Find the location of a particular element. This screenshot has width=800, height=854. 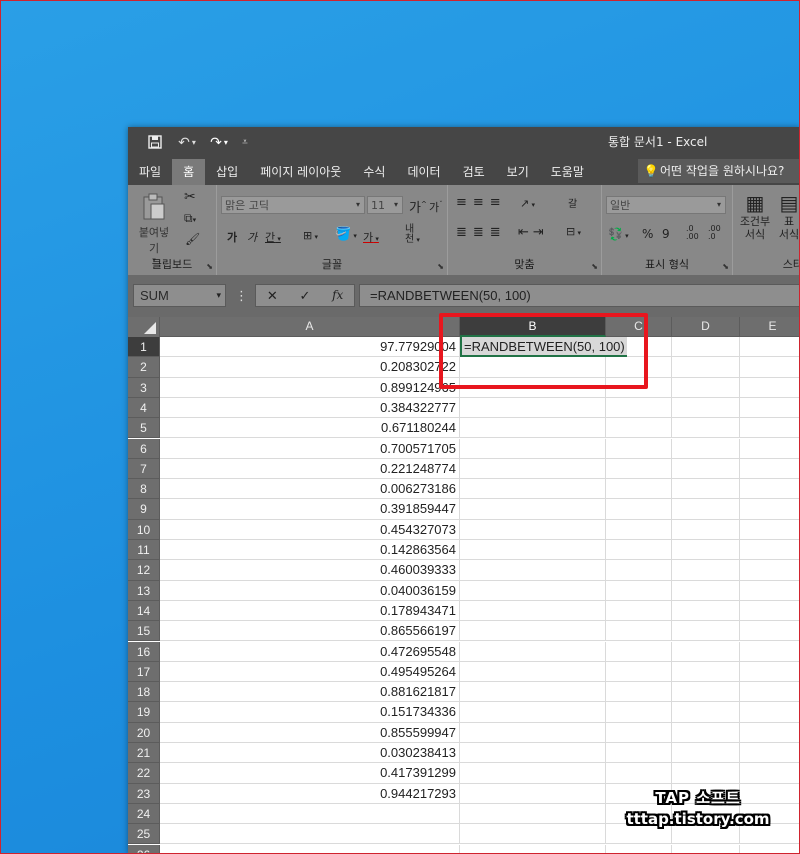

row-header: 22 is located at coordinates (144, 773).